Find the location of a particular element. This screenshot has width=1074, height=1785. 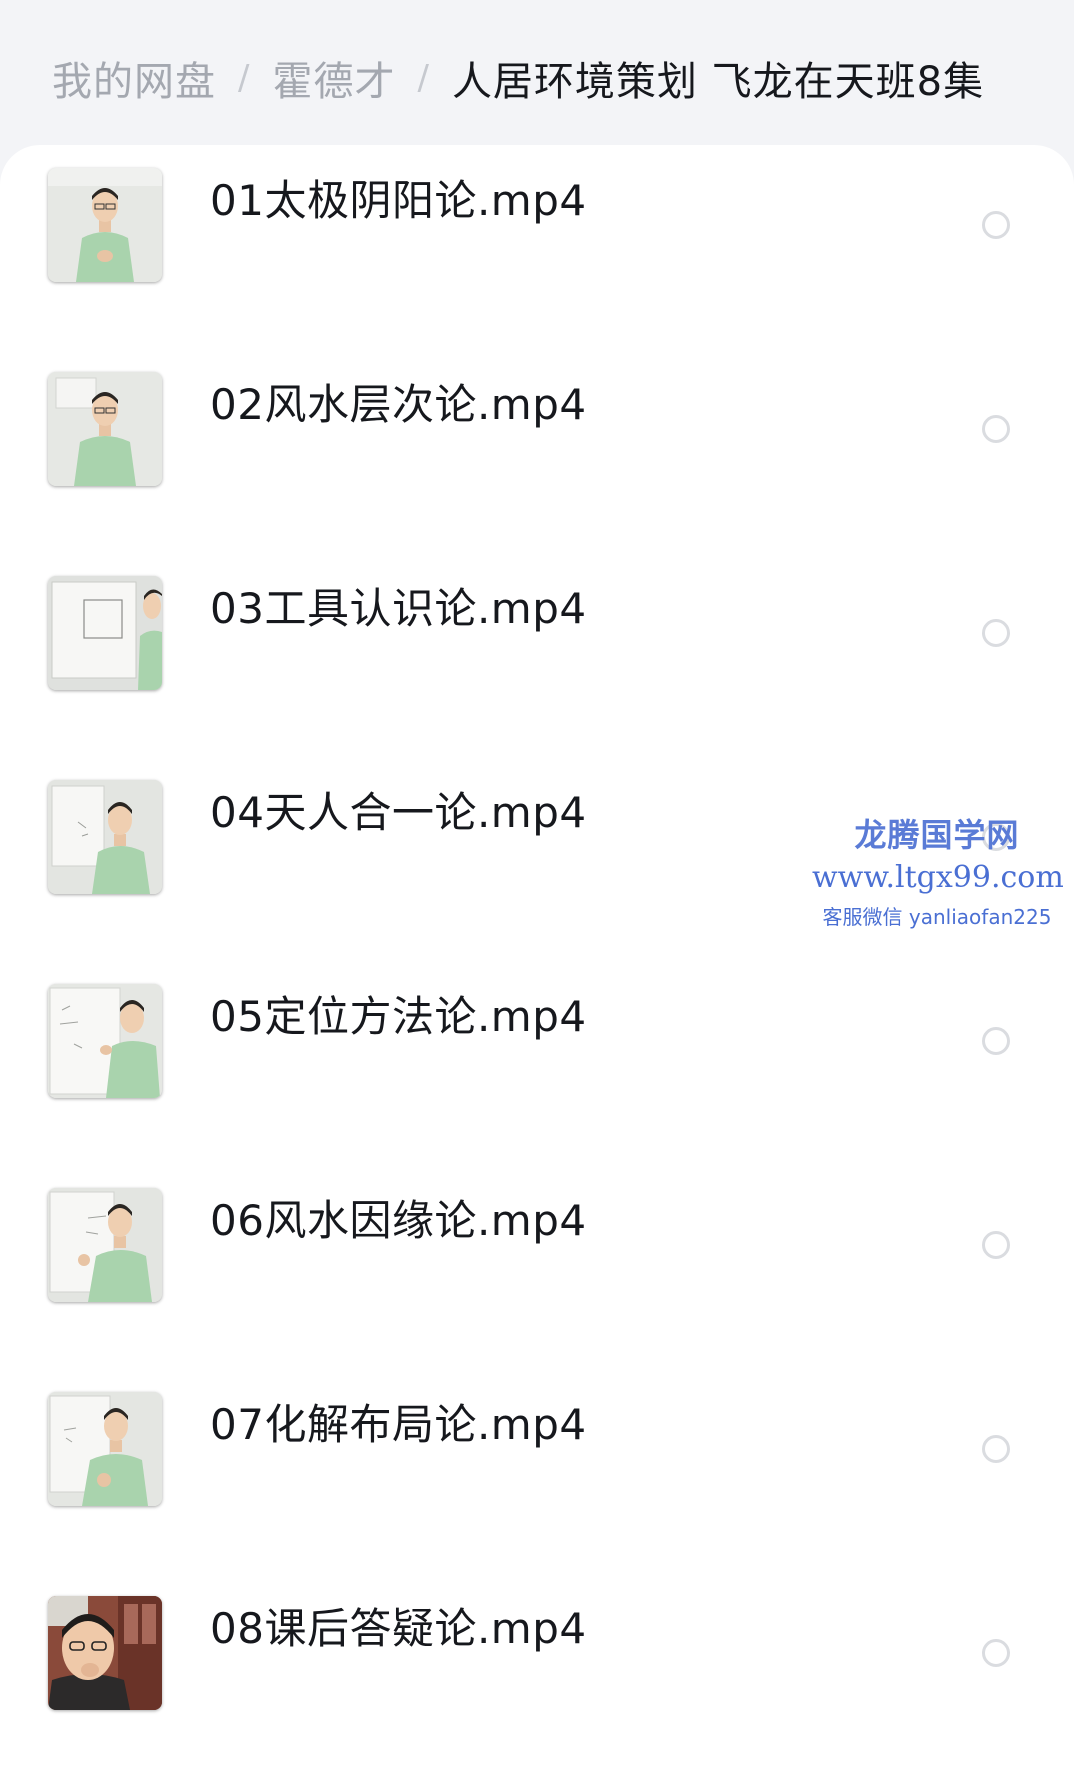

watermark-contact: 客服微信 yanliaofan225 is located at coordinates (937, 917).